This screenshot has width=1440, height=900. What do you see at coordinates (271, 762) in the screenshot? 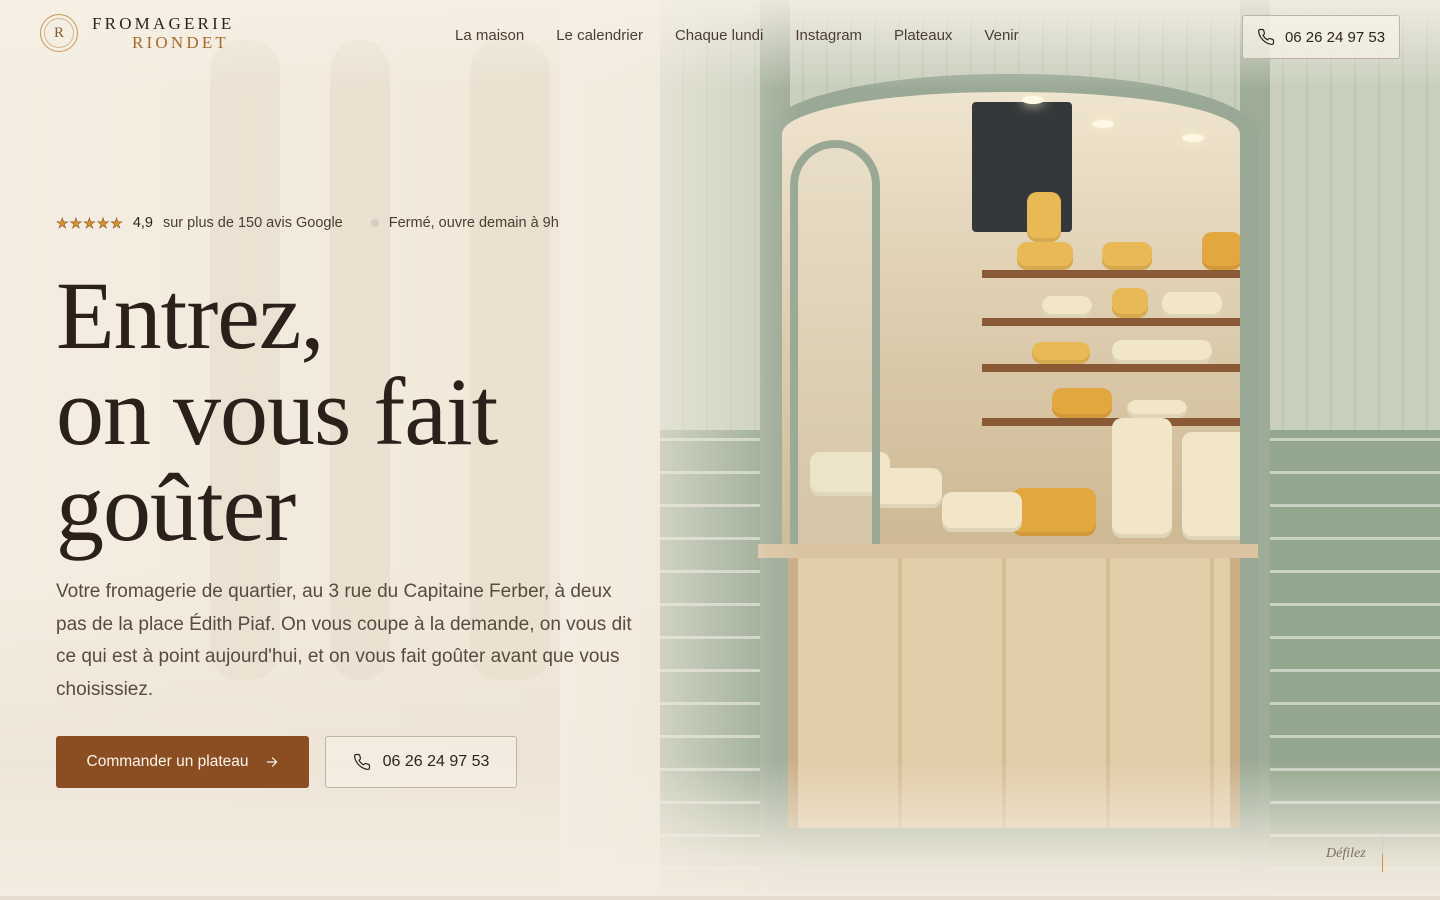
I see `arrow-right-icon` at bounding box center [271, 762].